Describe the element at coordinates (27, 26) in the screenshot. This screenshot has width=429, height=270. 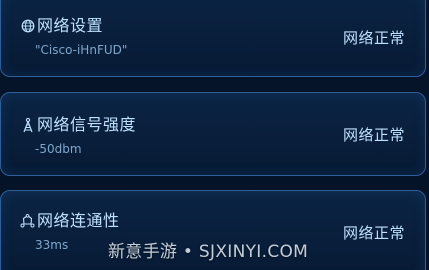
I see `globe-icon` at that location.